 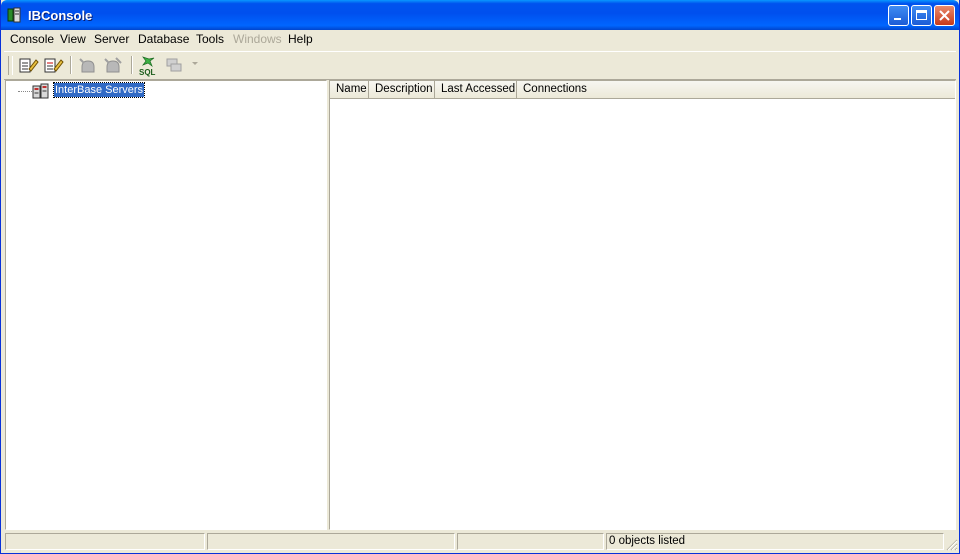 What do you see at coordinates (349, 89) in the screenshot?
I see `column-header-name: Name` at bounding box center [349, 89].